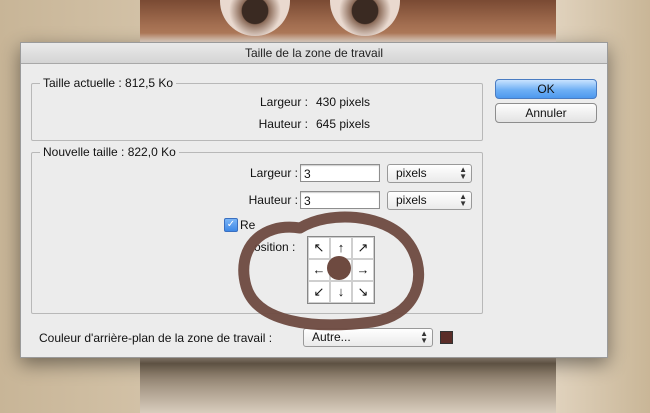 The image size is (650, 413). I want to click on relative-checkbox: ✓, so click(231, 225).